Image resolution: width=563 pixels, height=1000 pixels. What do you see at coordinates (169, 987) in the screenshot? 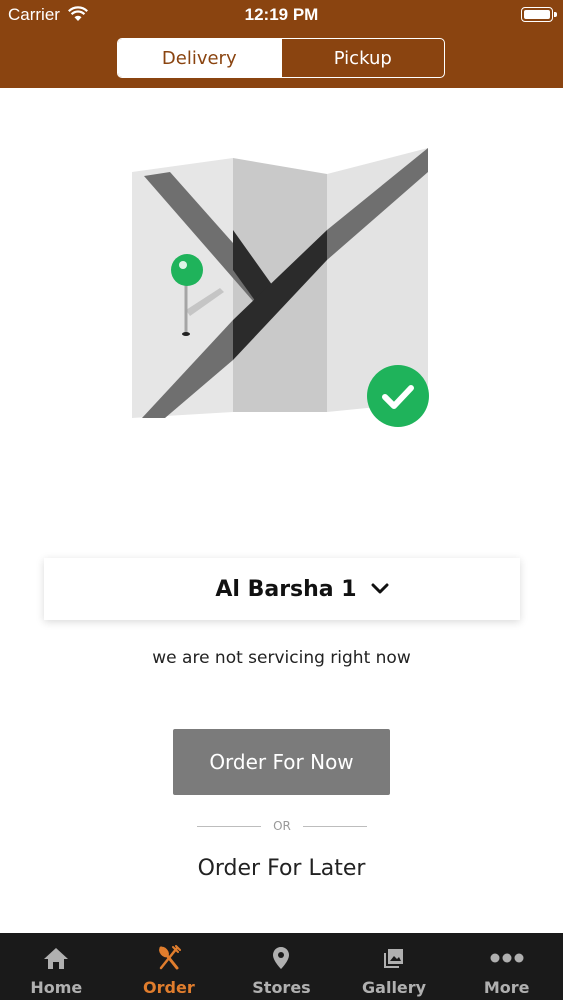
I see `tab-order-label: Order` at bounding box center [169, 987].